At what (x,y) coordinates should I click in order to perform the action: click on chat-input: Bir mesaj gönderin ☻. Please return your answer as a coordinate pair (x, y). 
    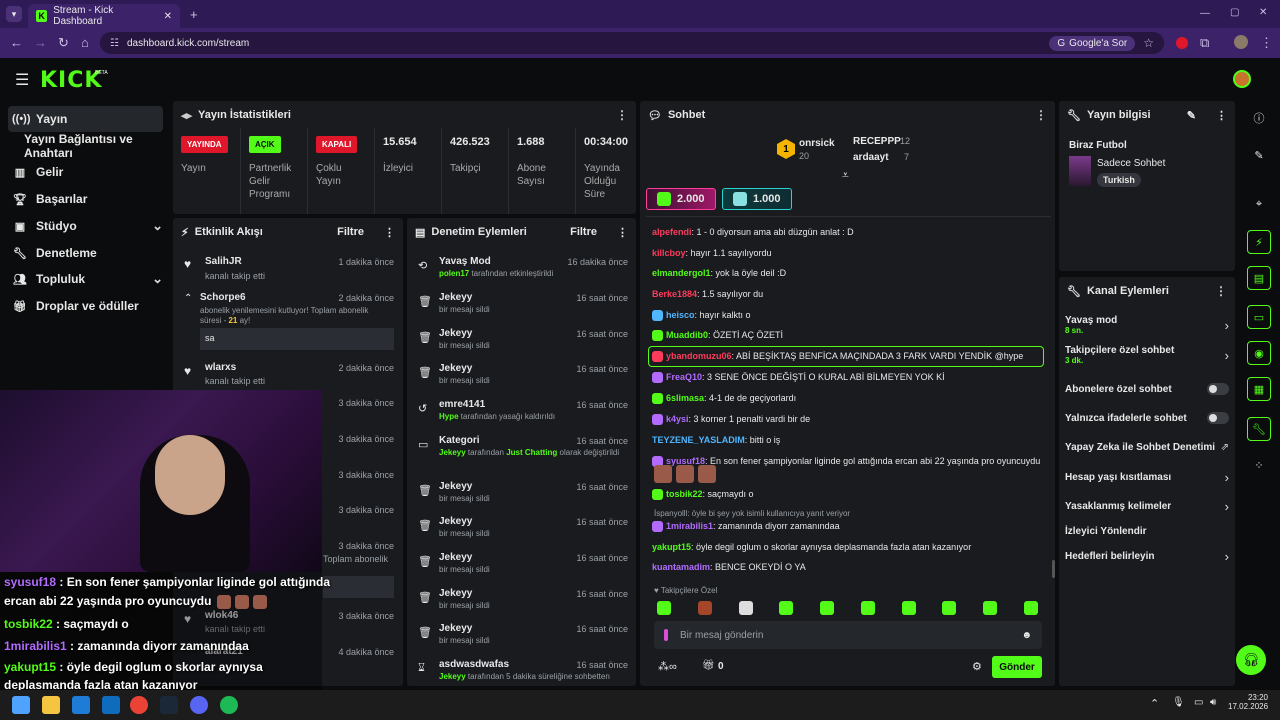
    Looking at the image, I should click on (848, 635).